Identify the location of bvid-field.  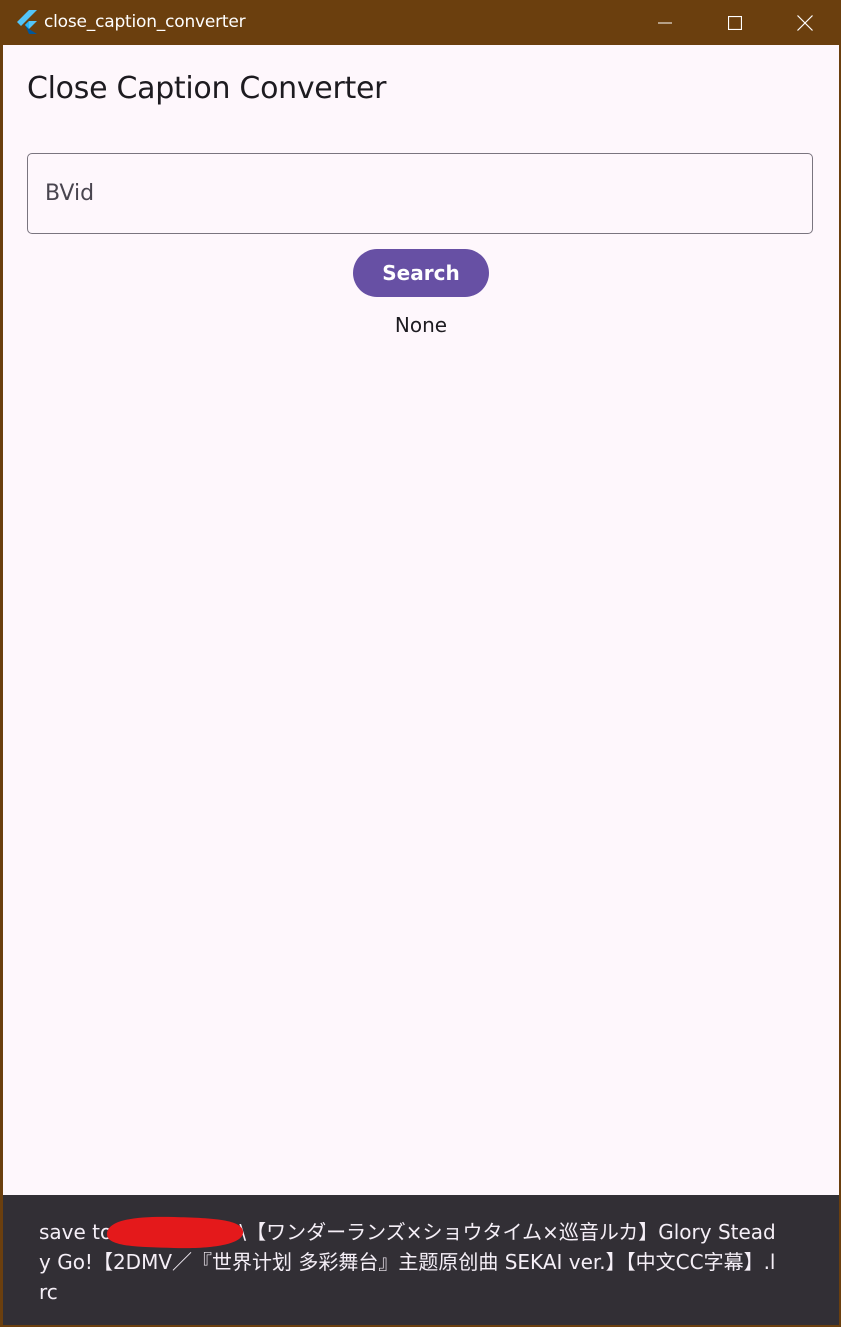
(420, 193).